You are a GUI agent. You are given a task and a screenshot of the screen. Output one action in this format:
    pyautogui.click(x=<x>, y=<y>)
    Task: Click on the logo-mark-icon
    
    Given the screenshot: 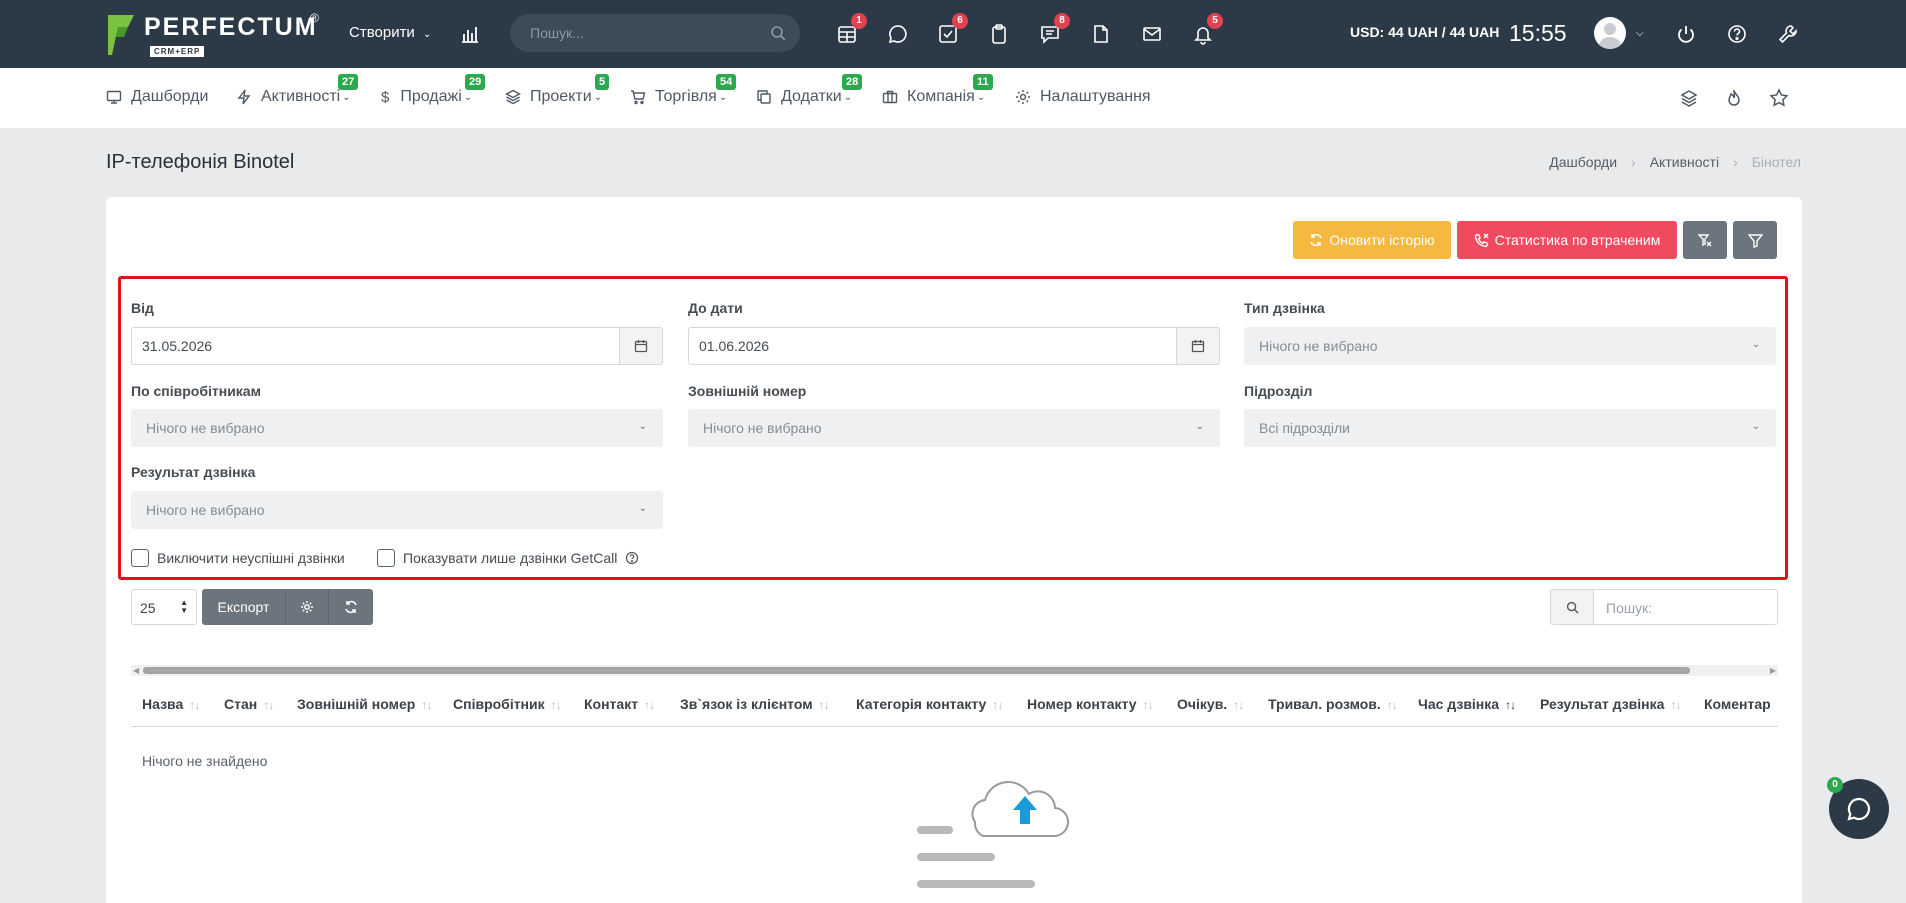 What is the action you would take?
    pyautogui.click(x=121, y=35)
    